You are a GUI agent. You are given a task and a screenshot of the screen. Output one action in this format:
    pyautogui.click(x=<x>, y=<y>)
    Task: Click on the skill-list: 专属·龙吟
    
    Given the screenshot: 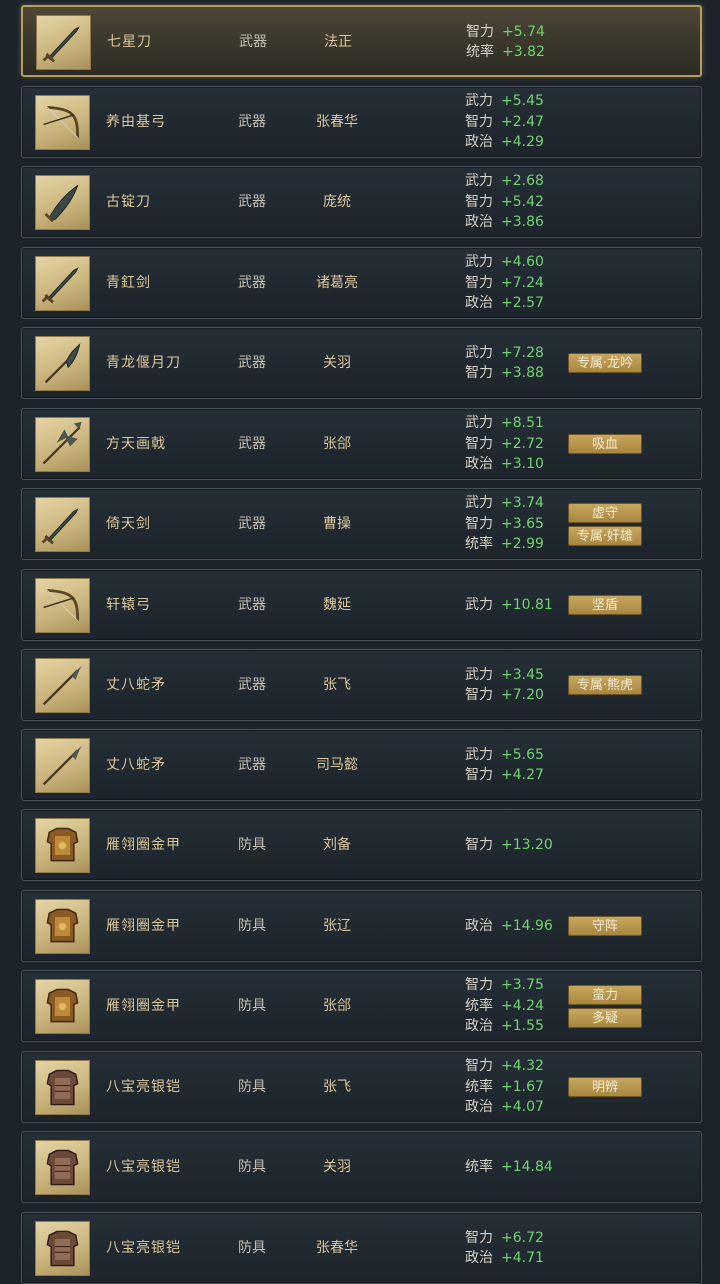 What is the action you would take?
    pyautogui.click(x=605, y=363)
    